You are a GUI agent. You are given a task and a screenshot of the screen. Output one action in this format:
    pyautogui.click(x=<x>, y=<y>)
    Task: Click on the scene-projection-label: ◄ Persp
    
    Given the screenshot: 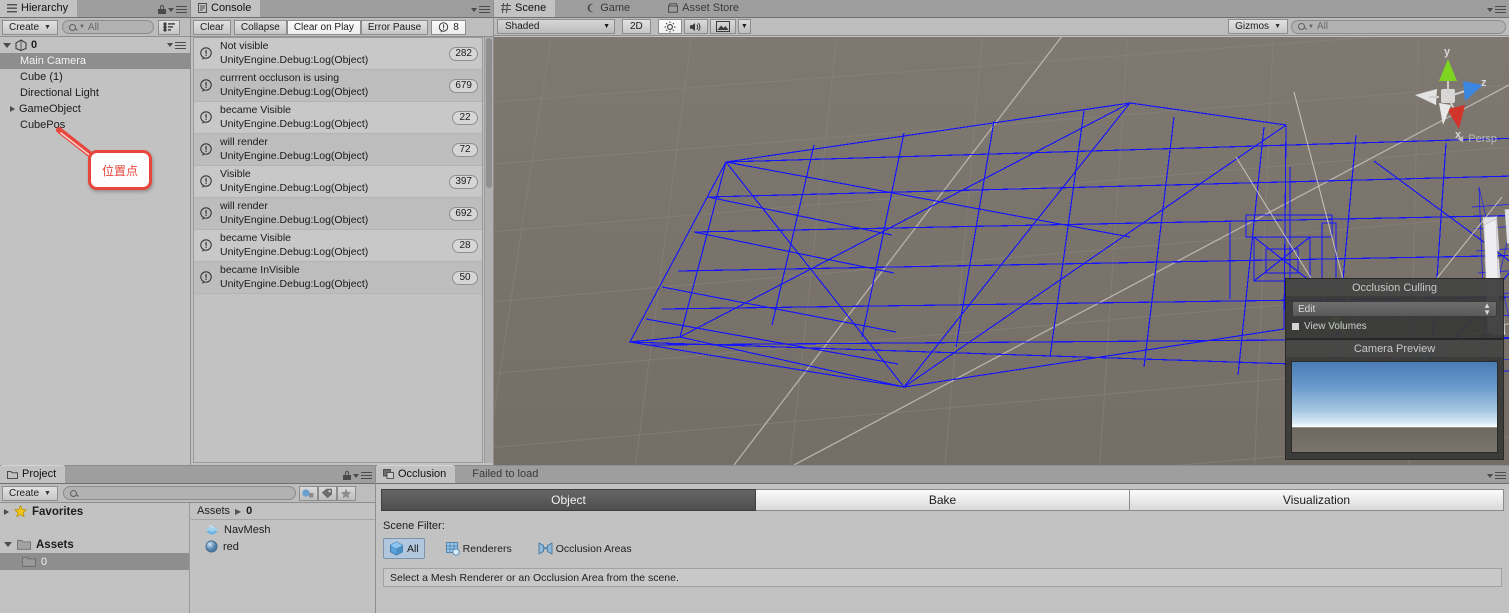 What is the action you would take?
    pyautogui.click(x=1476, y=139)
    